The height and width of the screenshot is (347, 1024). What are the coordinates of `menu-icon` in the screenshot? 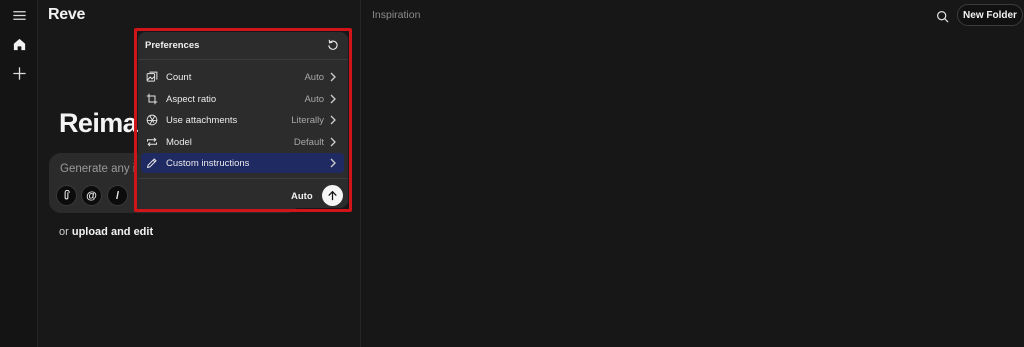 It's located at (19, 15).